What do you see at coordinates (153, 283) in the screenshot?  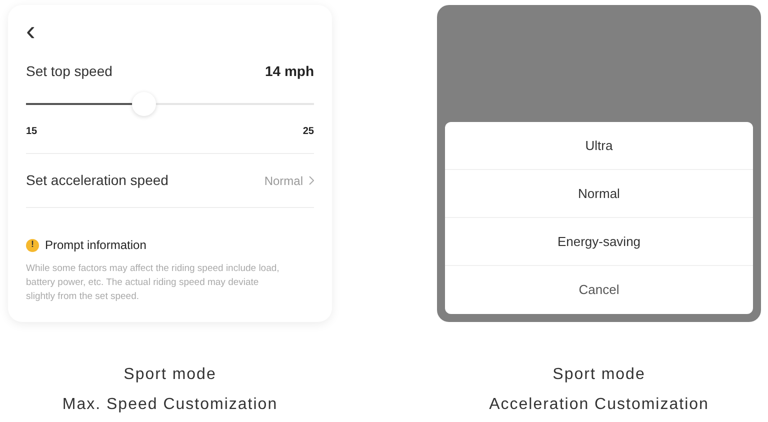 I see `prompt-text: While some factors may affect the riding speed include load, battery power, etc. The actual riding speed may deviate slightly from the set speed.` at bounding box center [153, 283].